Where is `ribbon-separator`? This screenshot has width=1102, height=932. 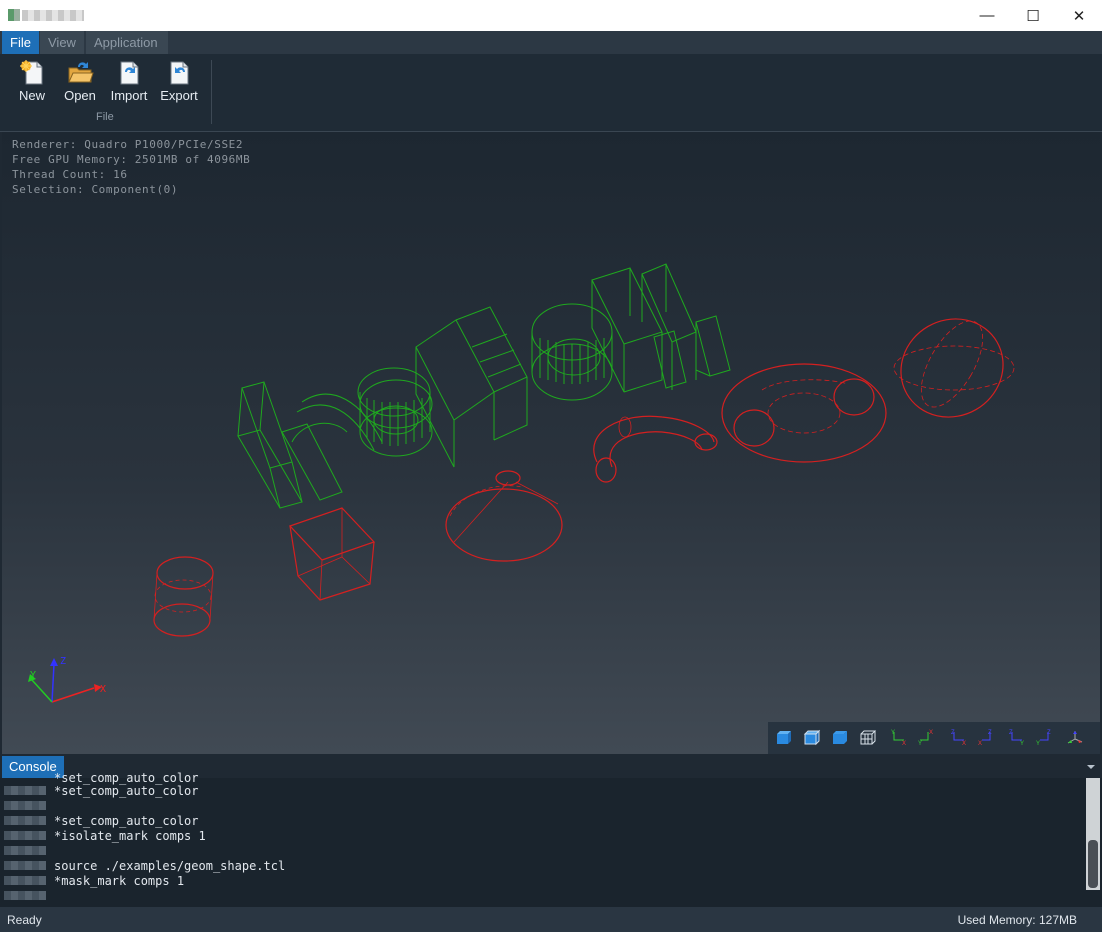
ribbon-separator is located at coordinates (211, 92).